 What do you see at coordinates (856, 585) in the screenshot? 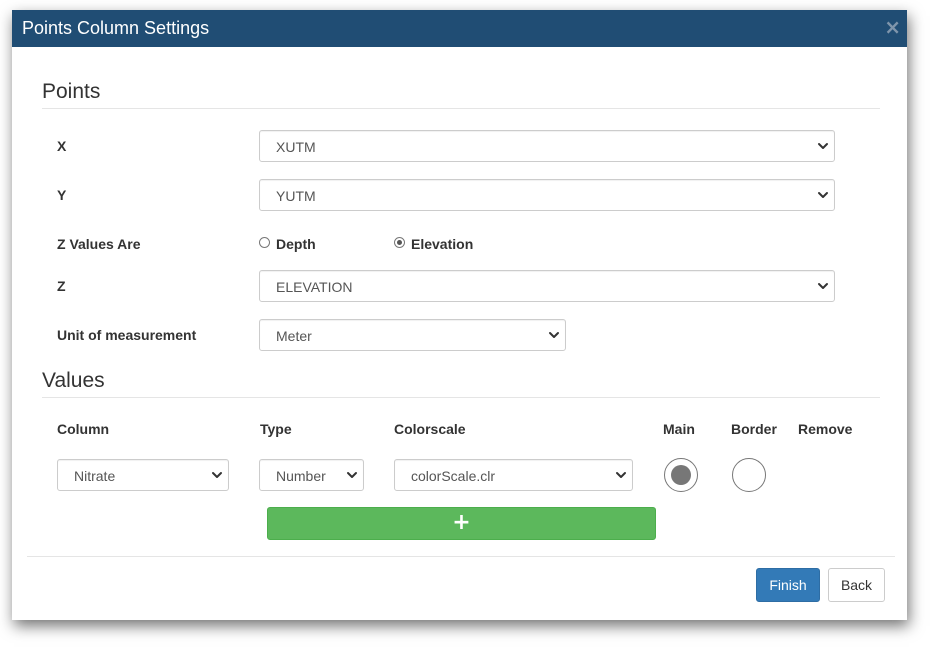
I see `back-button: Back` at bounding box center [856, 585].